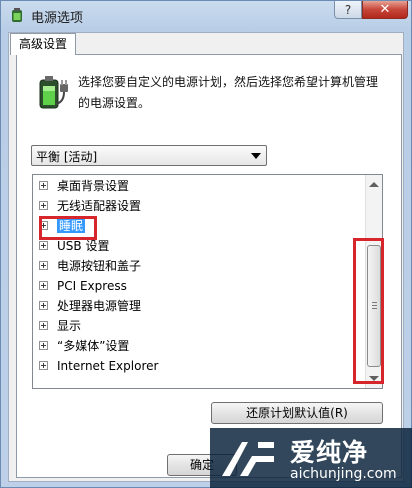 The height and width of the screenshot is (488, 412). Describe the element at coordinates (368, 311) in the screenshot. I see `annotation-highlight-scrollbar` at that location.